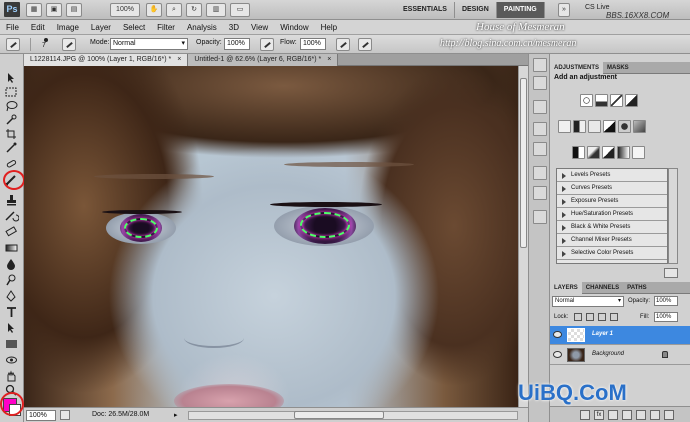 The height and width of the screenshot is (422, 690). What do you see at coordinates (540, 129) in the screenshot?
I see `character-panel-icon` at bounding box center [540, 129].